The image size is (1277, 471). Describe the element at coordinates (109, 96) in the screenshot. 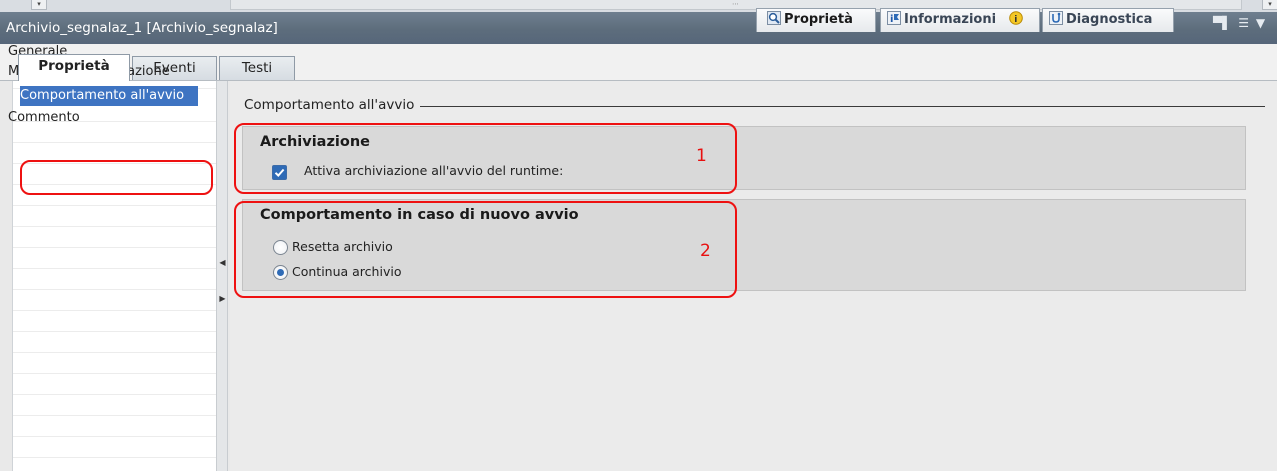

I see `nav-item-comportamento: Comportamento all'avvio` at that location.